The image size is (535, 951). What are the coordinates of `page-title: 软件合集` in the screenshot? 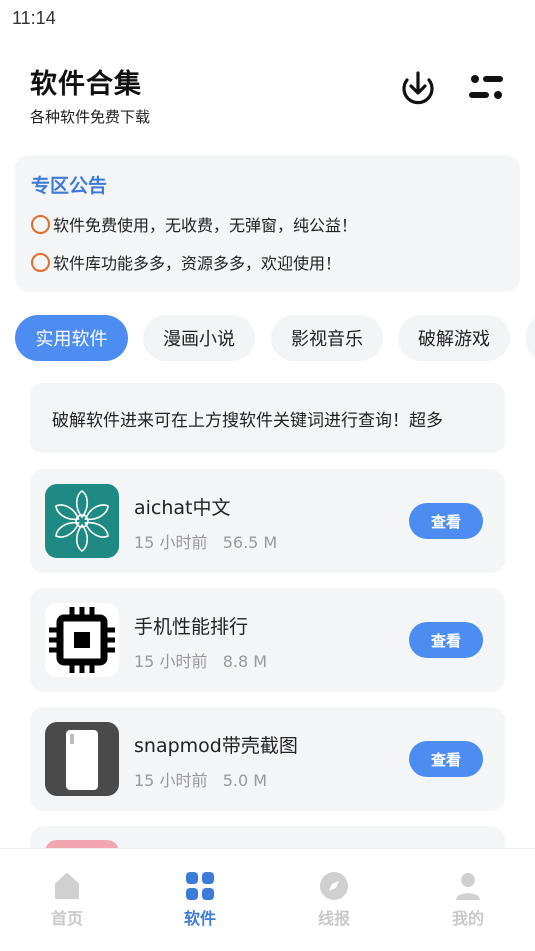 It's located at (86, 84).